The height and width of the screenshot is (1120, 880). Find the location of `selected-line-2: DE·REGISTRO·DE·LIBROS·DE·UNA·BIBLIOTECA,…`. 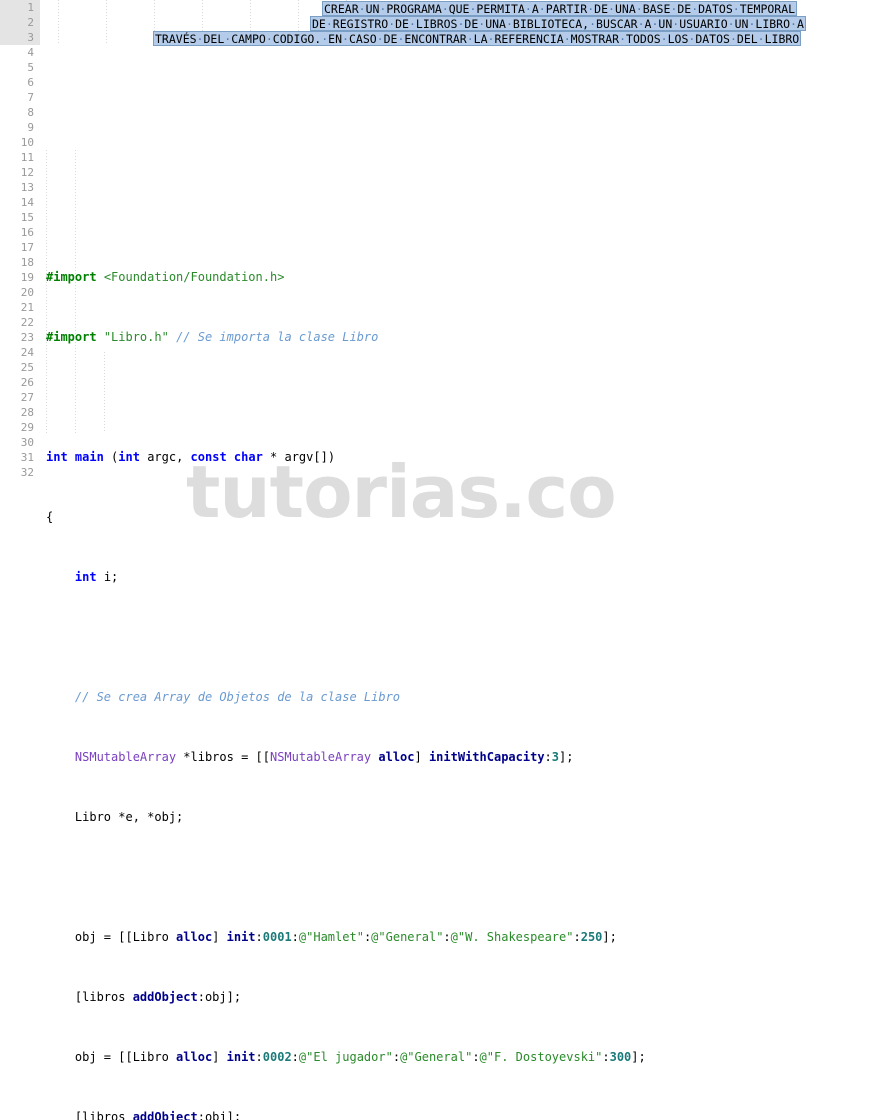

selected-line-2: DE·REGISTRO·DE·LIBROS·DE·UNA·BIBLIOTECA,… is located at coordinates (558, 23).